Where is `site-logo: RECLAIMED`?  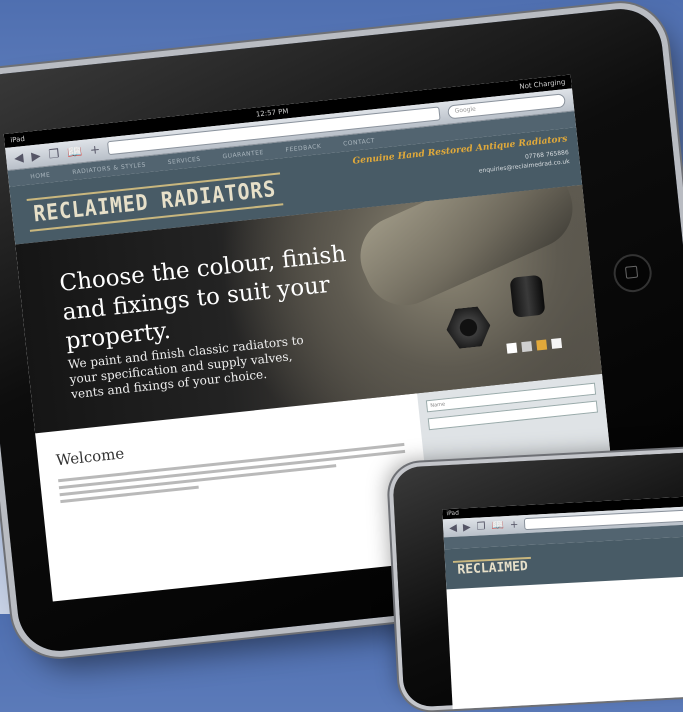
site-logo: RECLAIMED is located at coordinates (492, 567).